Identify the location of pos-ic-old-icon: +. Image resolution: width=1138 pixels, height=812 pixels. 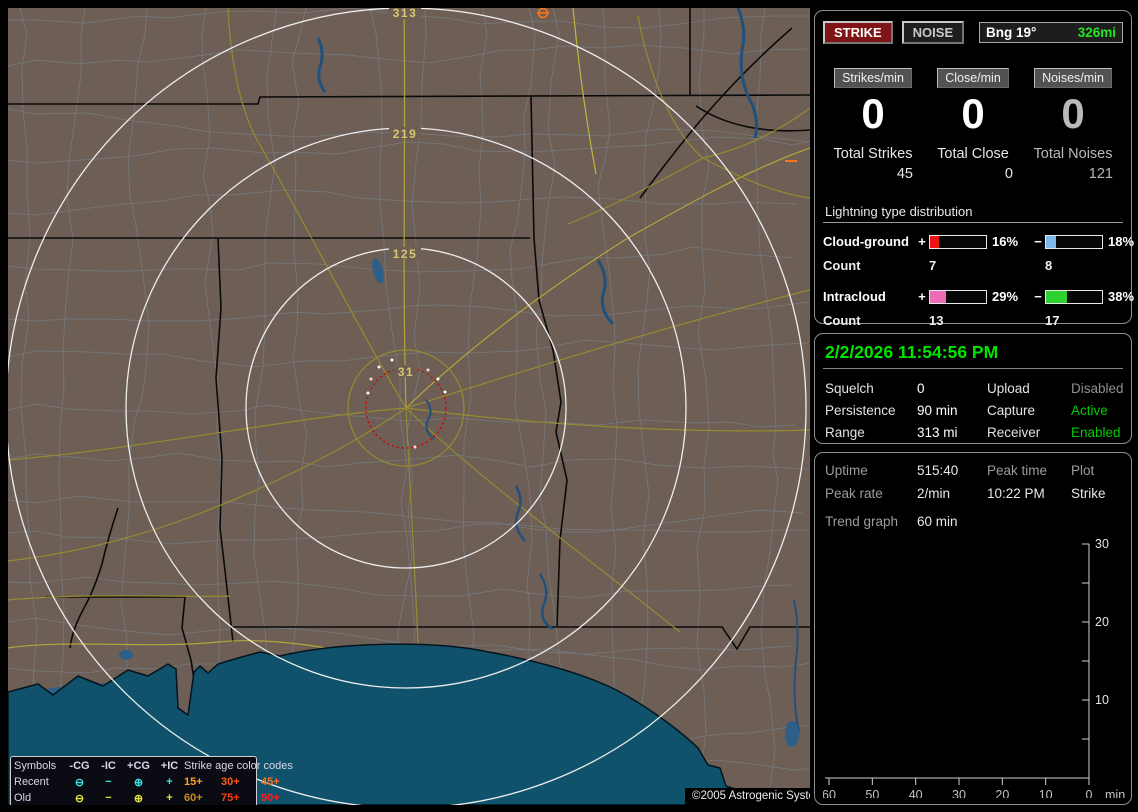
(169, 798).